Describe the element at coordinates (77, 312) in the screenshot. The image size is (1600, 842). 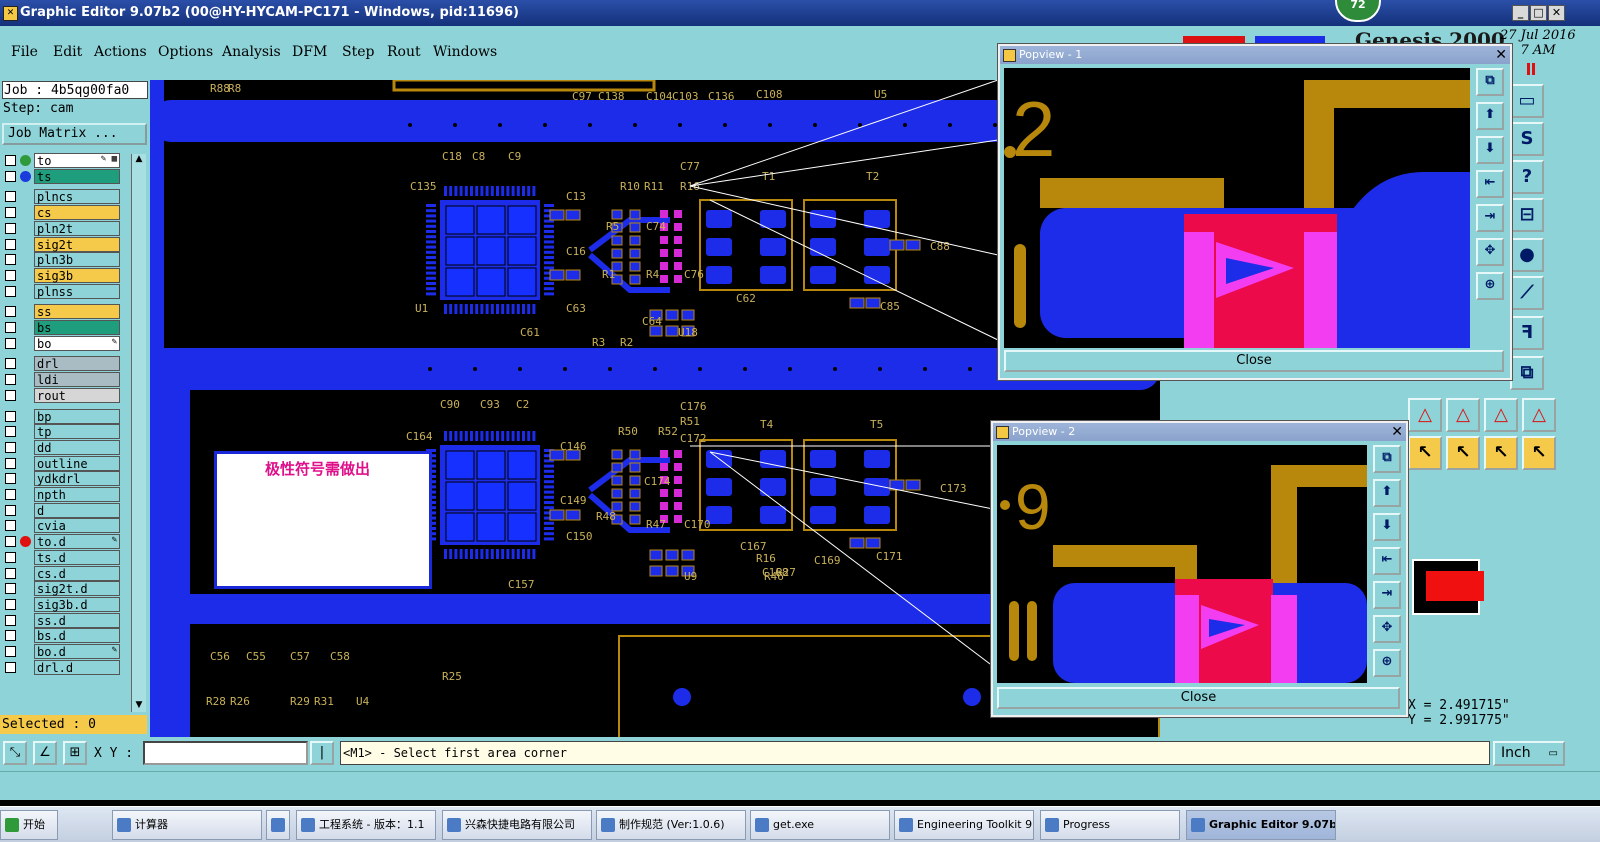
I see `layer-name: ss` at that location.